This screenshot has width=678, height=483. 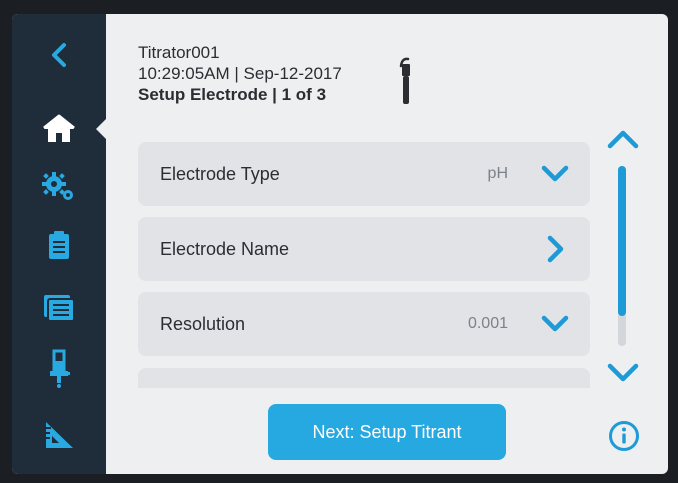 What do you see at coordinates (387, 432) in the screenshot?
I see `next-setup-titrant-button: Next: Setup Titrant` at bounding box center [387, 432].